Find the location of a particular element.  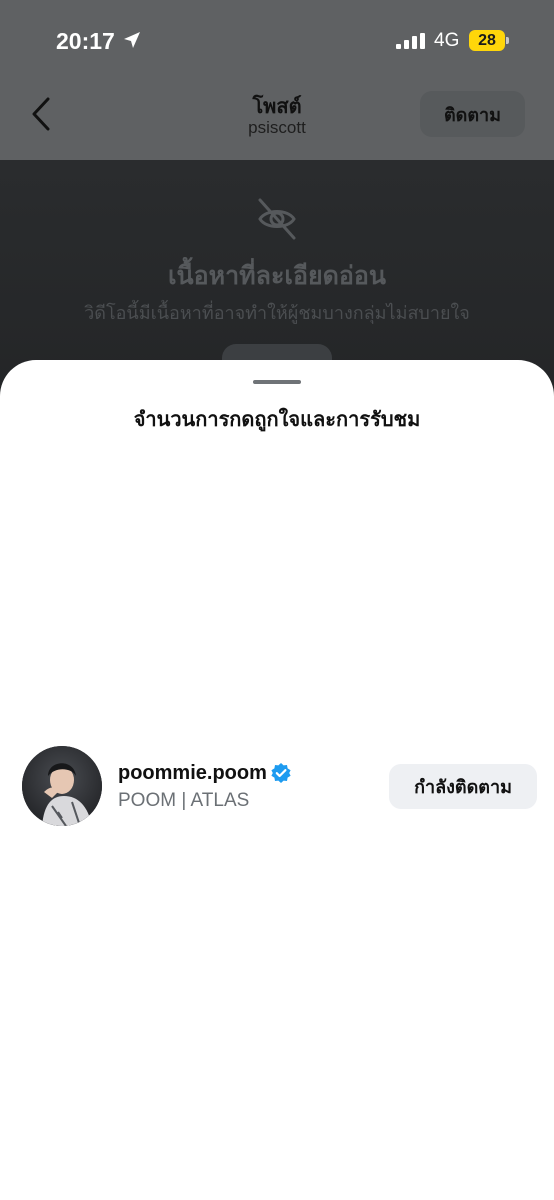

sensitive-content-title: เนื้อหาที่ละเอียดอ่อน is located at coordinates (277, 276).